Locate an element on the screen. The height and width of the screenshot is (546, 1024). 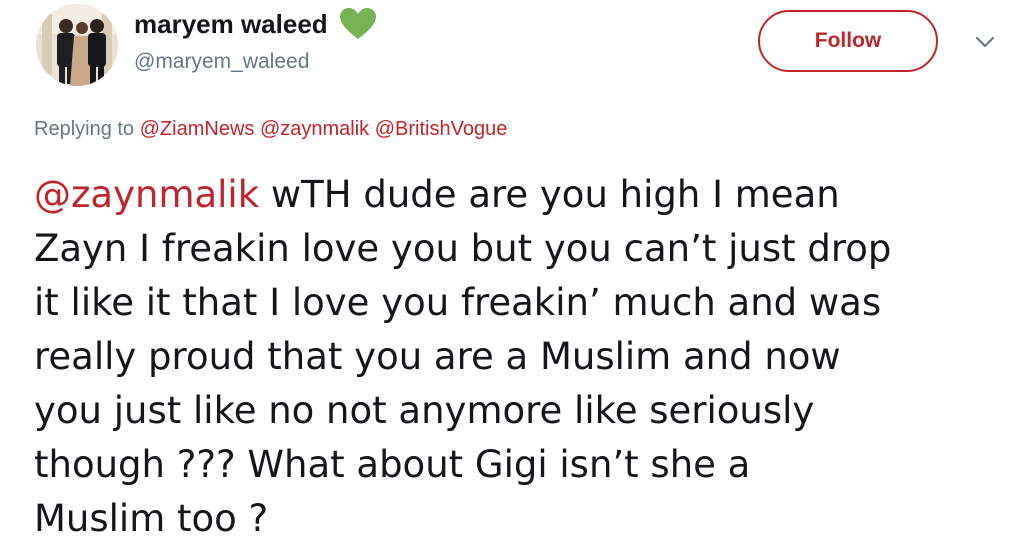
avatar is located at coordinates (77, 45).